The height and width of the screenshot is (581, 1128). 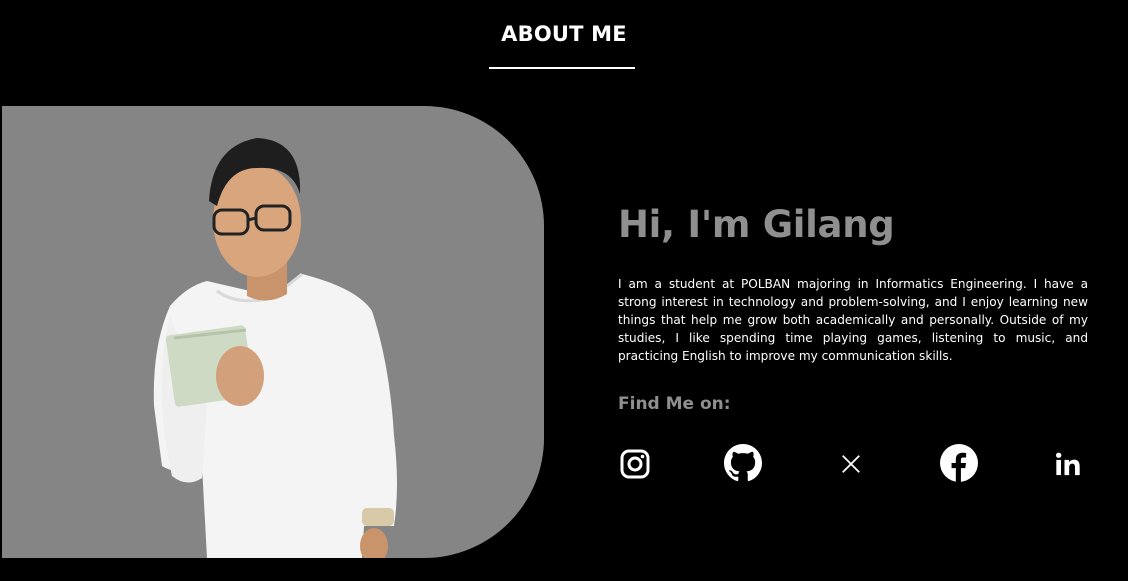 I want to click on facebook-link, so click(x=959, y=463).